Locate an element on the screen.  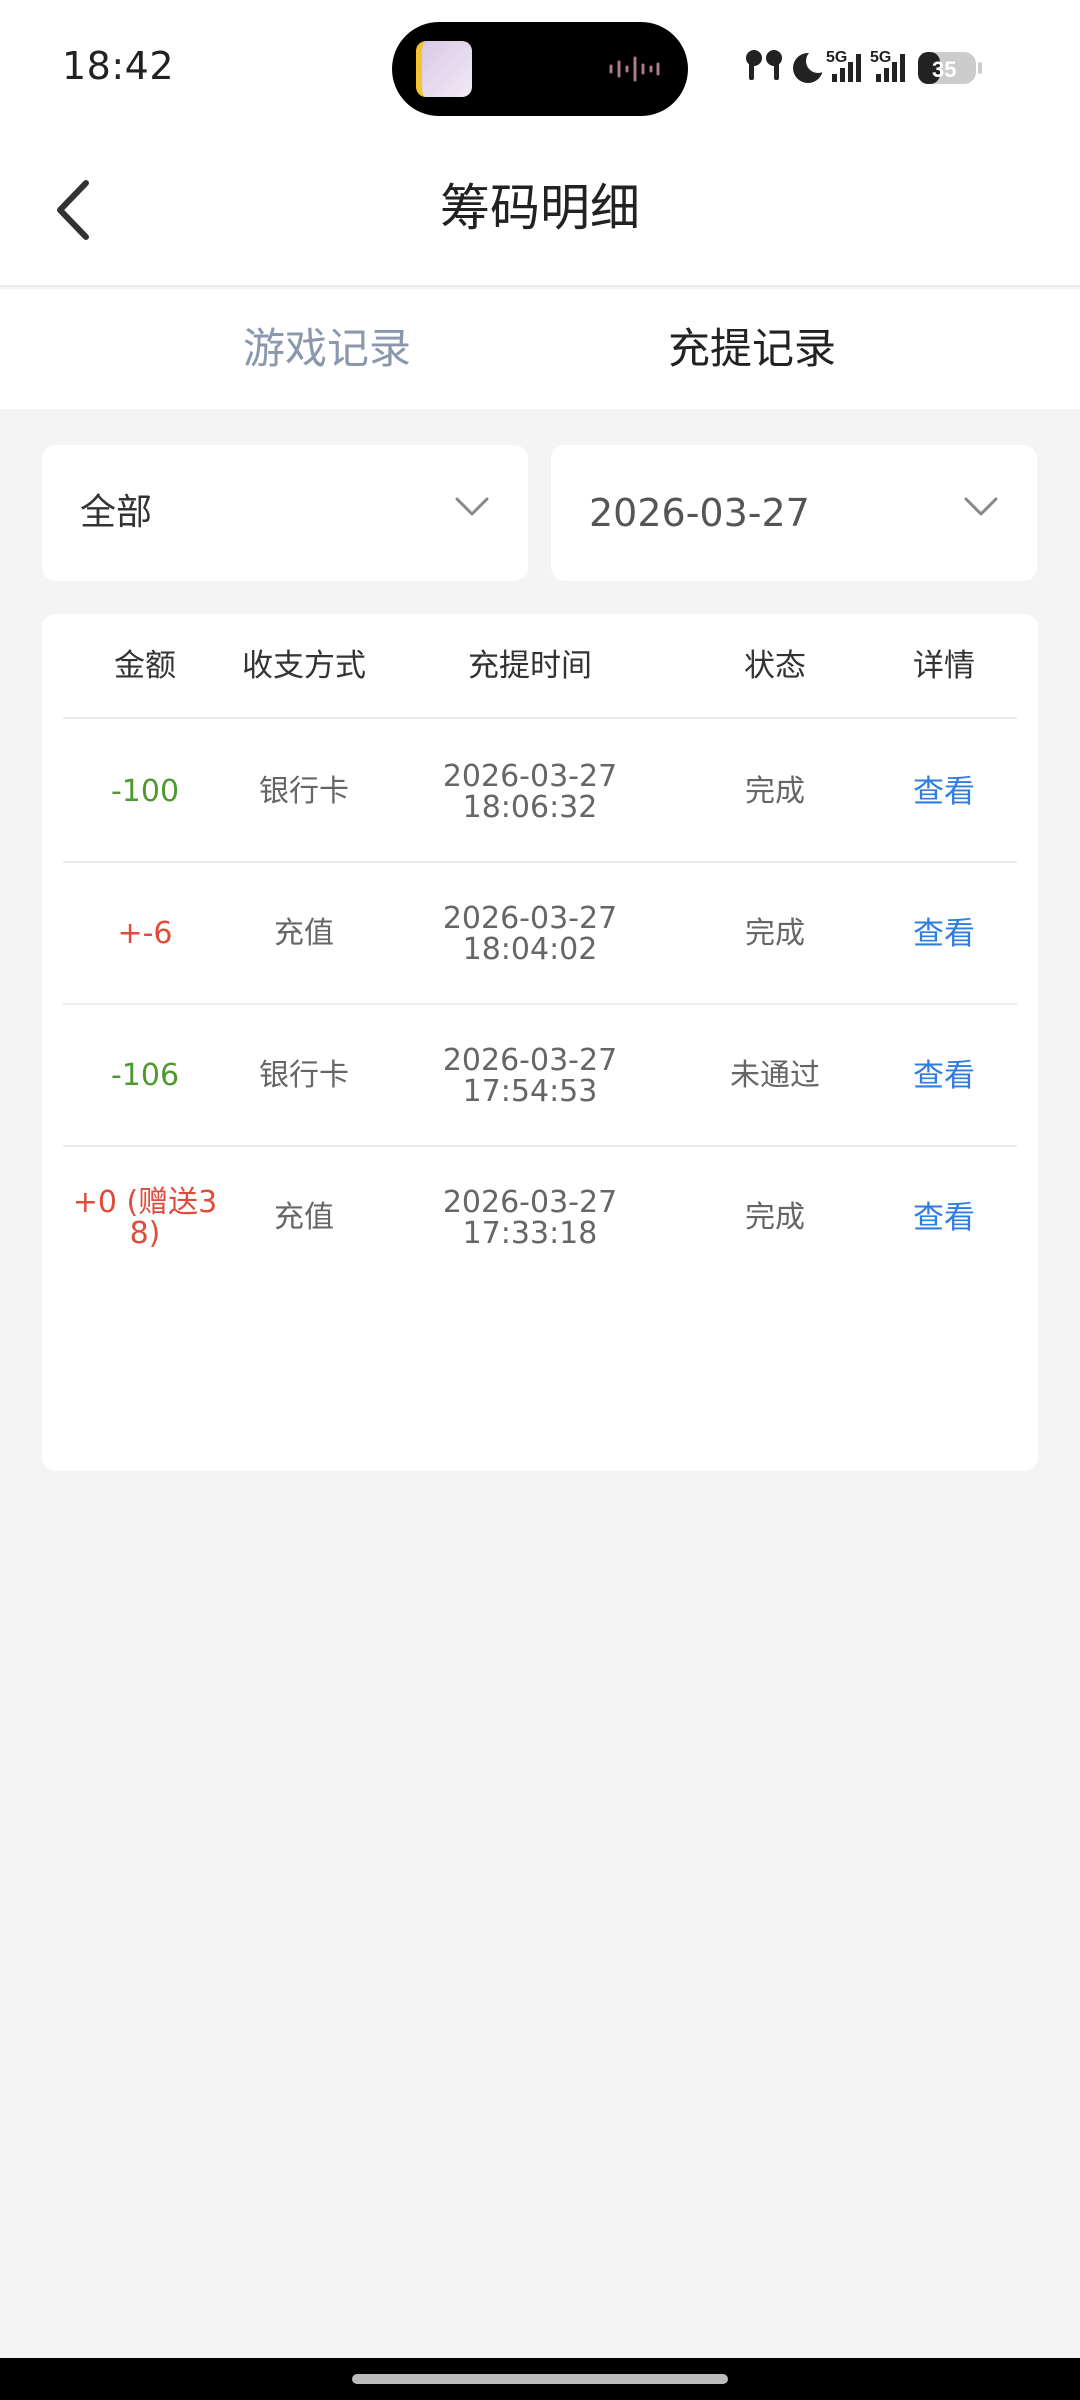
table-row: +-6 充值 2026-03-27 18:04:02 完成 查看 is located at coordinates (540, 934).